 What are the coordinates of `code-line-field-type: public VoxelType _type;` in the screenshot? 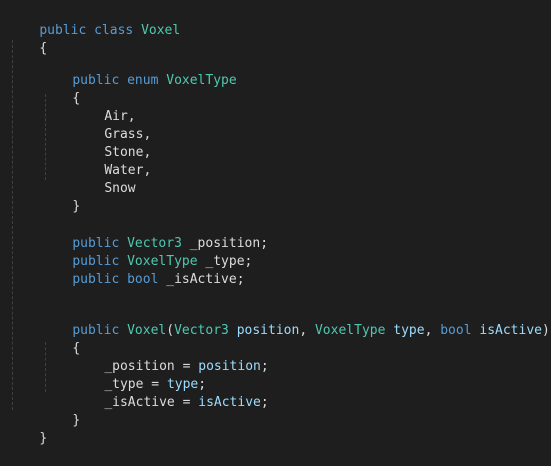 It's located at (146, 252).